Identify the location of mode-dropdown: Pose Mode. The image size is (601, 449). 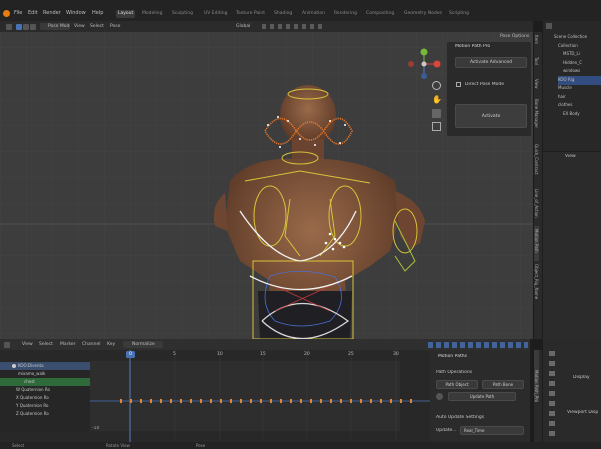
(55, 26).